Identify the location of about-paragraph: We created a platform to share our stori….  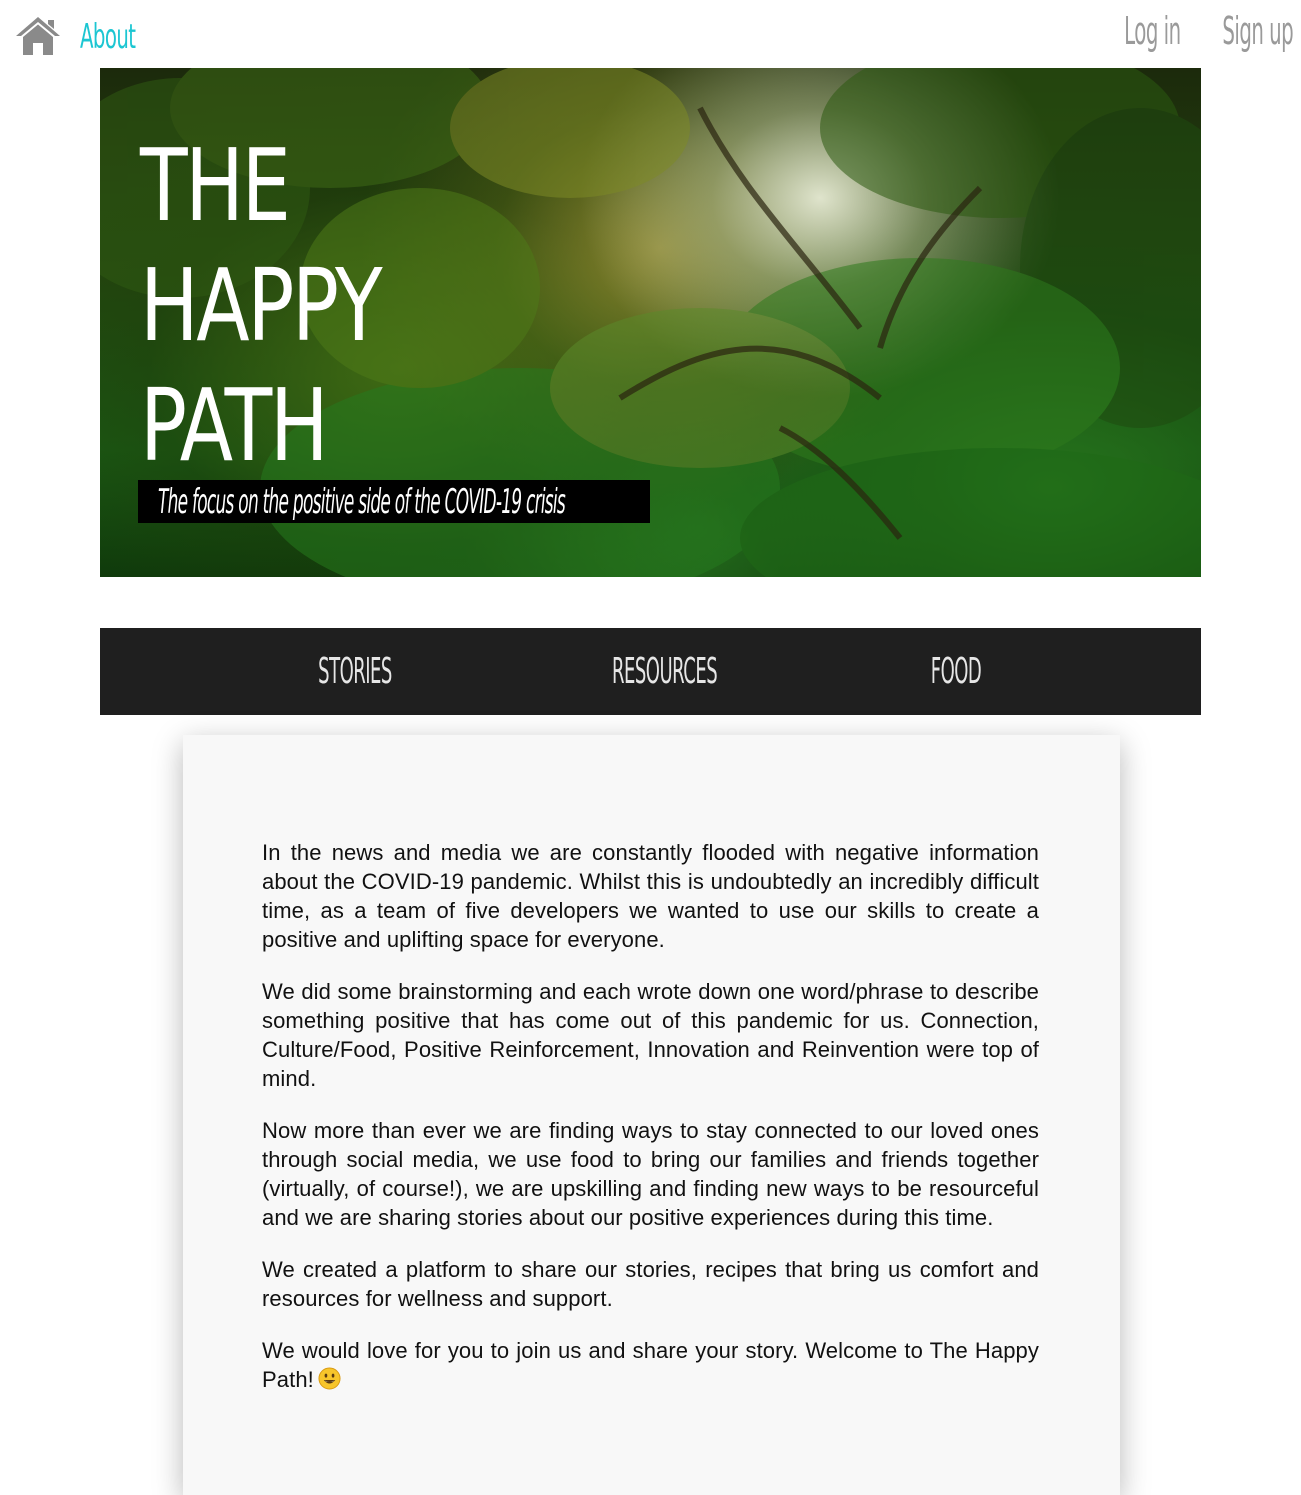
(650, 1284).